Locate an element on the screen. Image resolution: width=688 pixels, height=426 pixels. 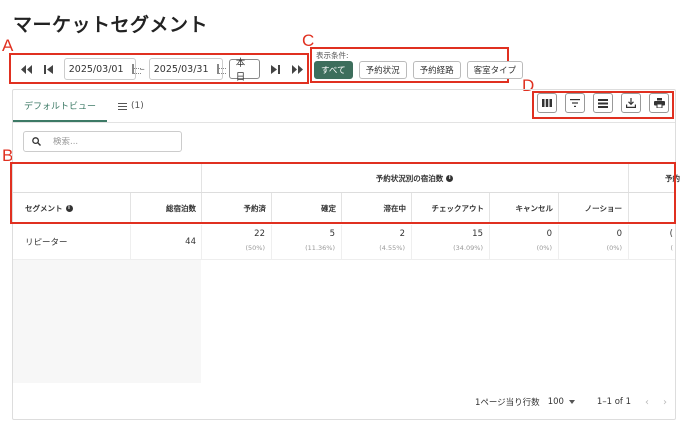
table-toolbar is located at coordinates (603, 103).